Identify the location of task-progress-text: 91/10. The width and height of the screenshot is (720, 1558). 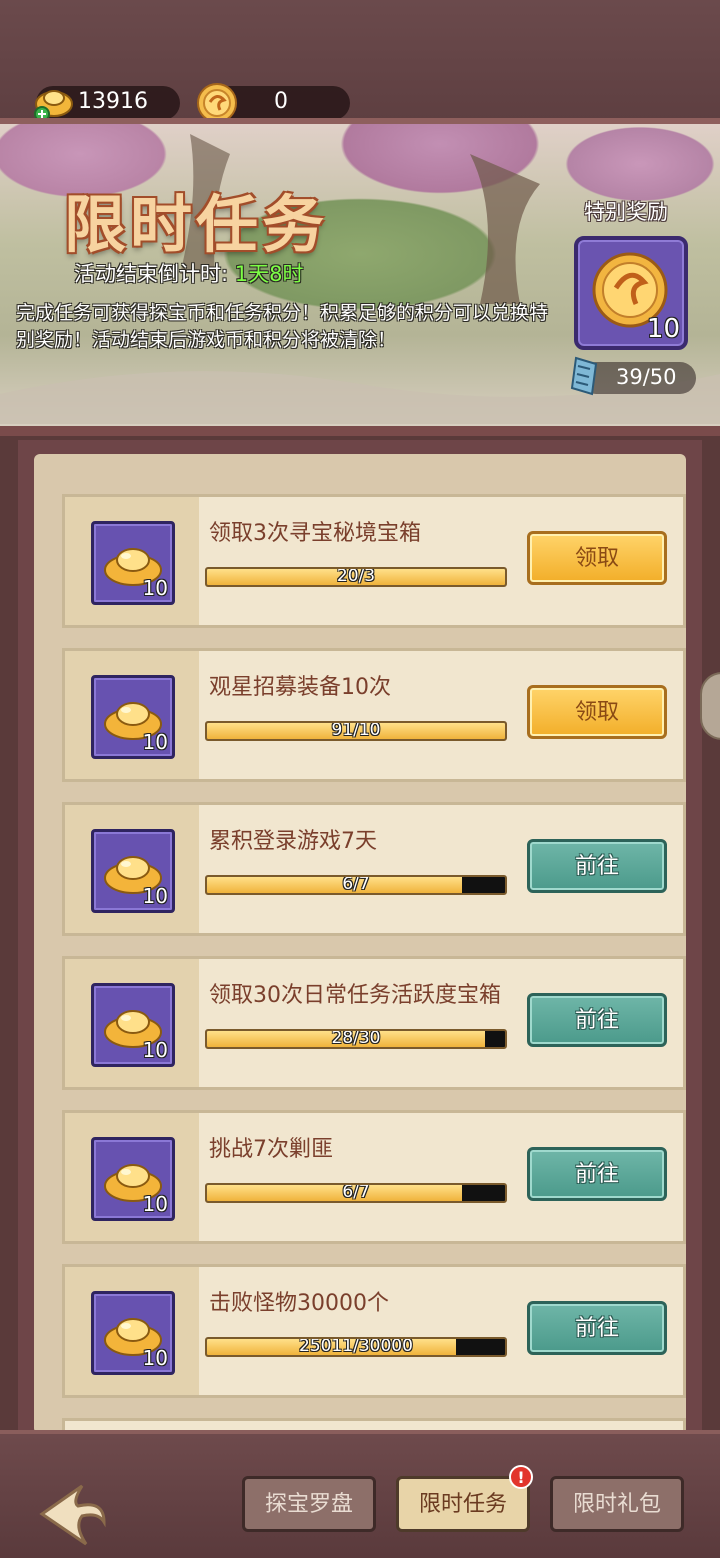
(356, 730).